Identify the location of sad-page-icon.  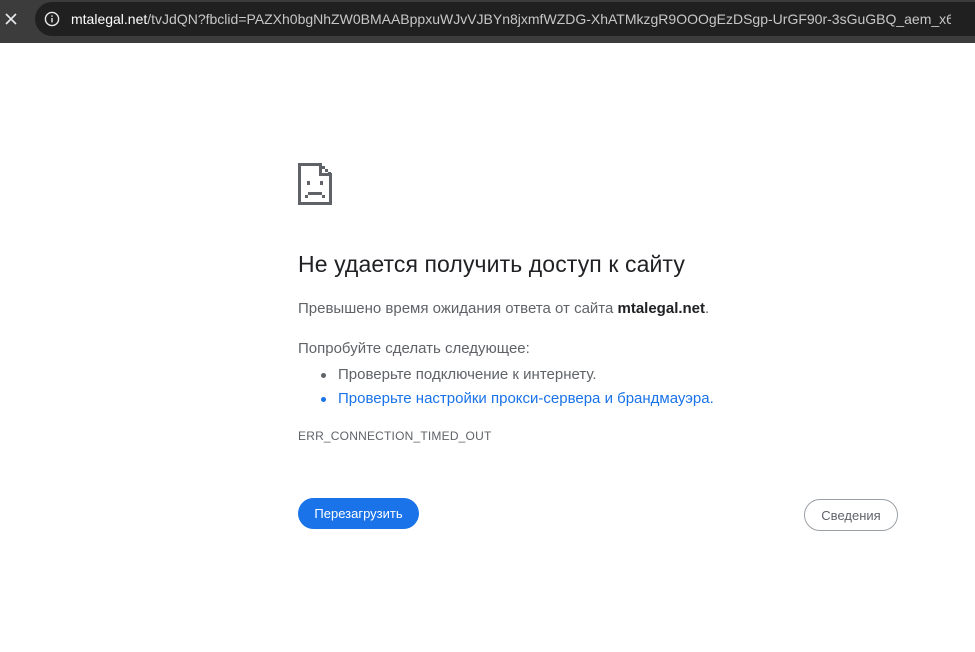
(315, 184).